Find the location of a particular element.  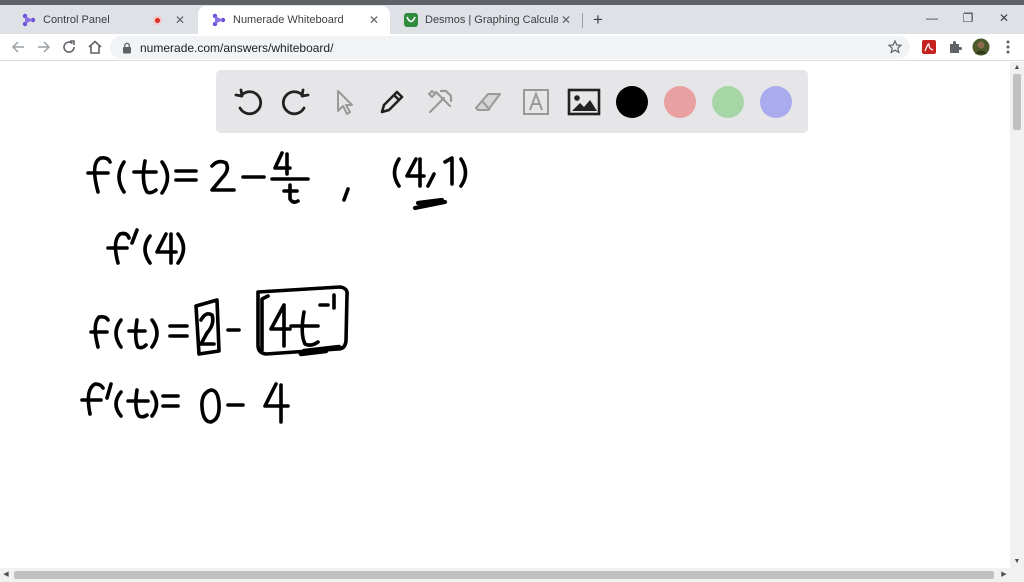

text-icon is located at coordinates (536, 102).